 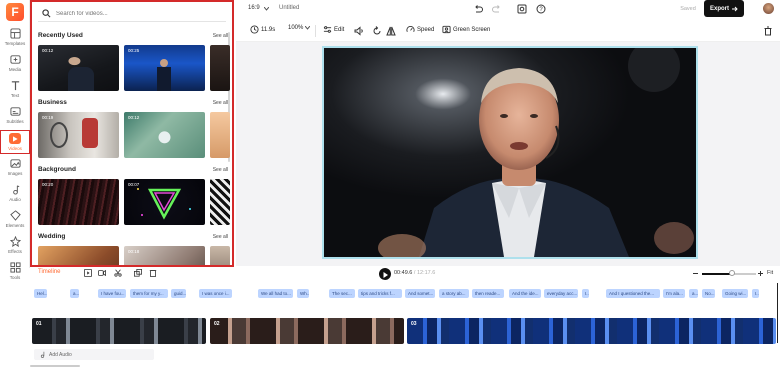 I want to click on rotate-icon, so click(x=377, y=31).